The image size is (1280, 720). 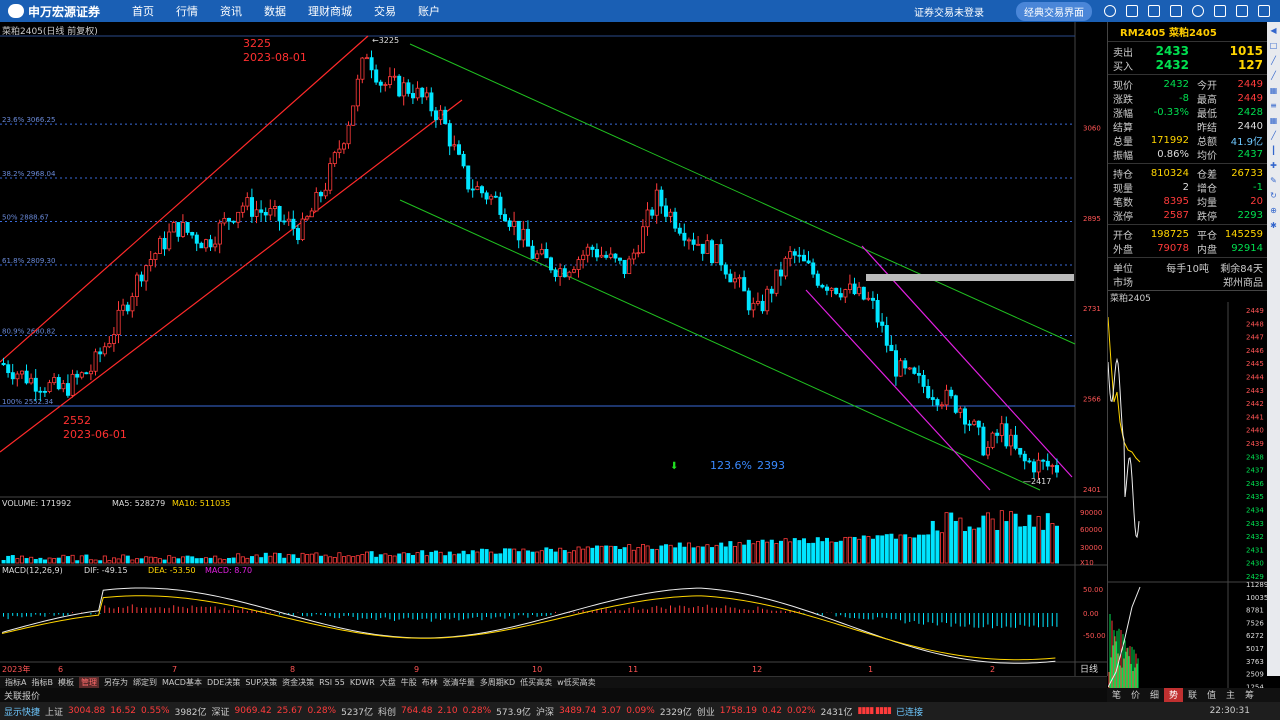 I want to click on indicator-tab: KDWR, so click(x=362, y=682).